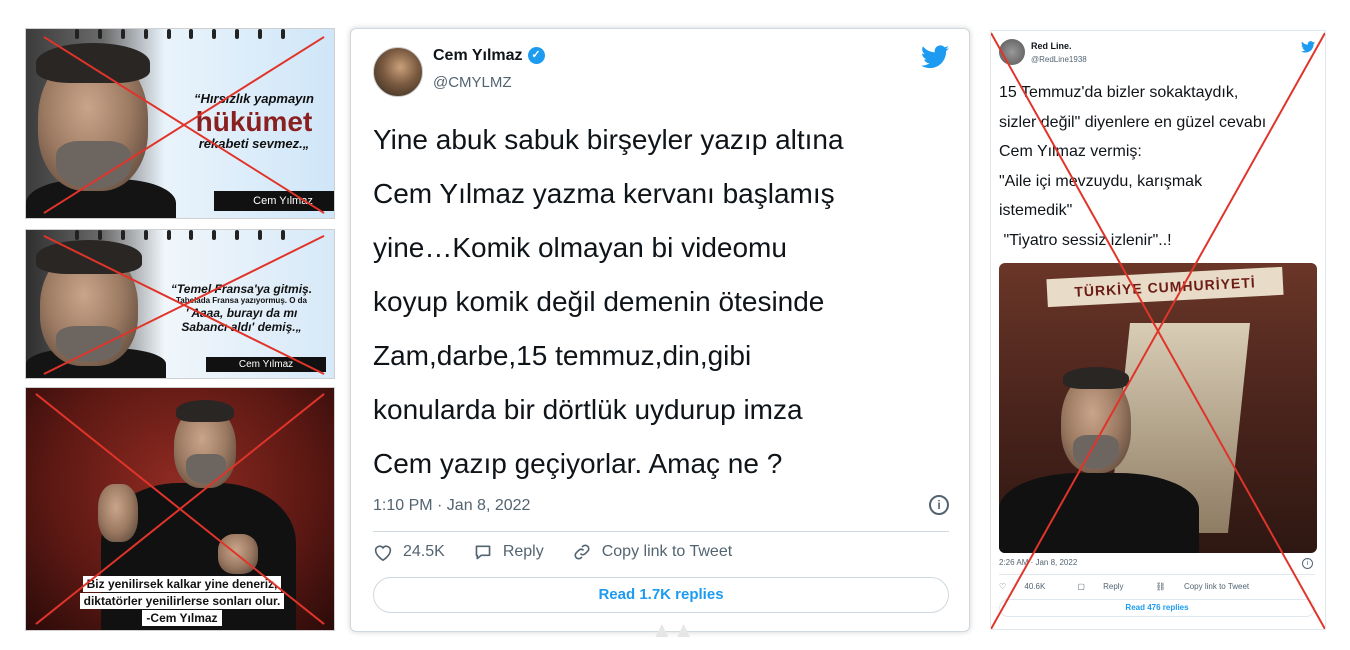 This screenshot has width=1350, height=650. I want to click on tweet-text-line: yine…Komik olmayan bi videomu, so click(580, 247).